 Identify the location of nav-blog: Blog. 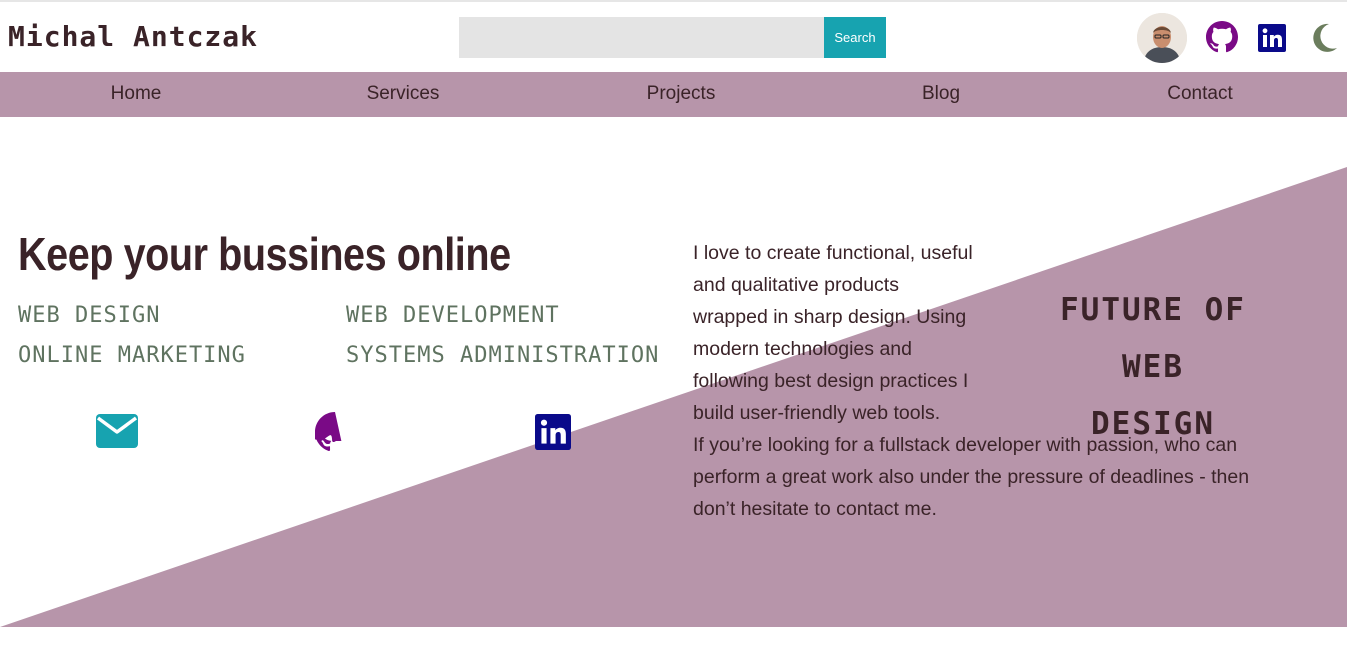
(941, 94).